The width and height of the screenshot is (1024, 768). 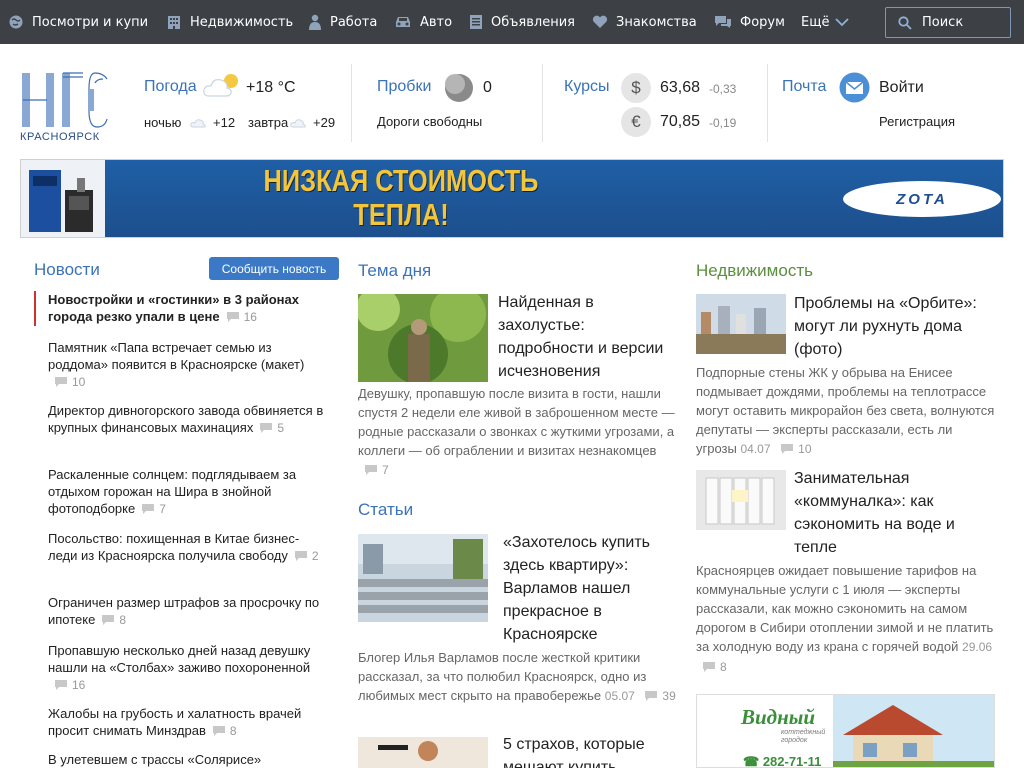 What do you see at coordinates (16, 22) in the screenshot?
I see `globe-icon` at bounding box center [16, 22].